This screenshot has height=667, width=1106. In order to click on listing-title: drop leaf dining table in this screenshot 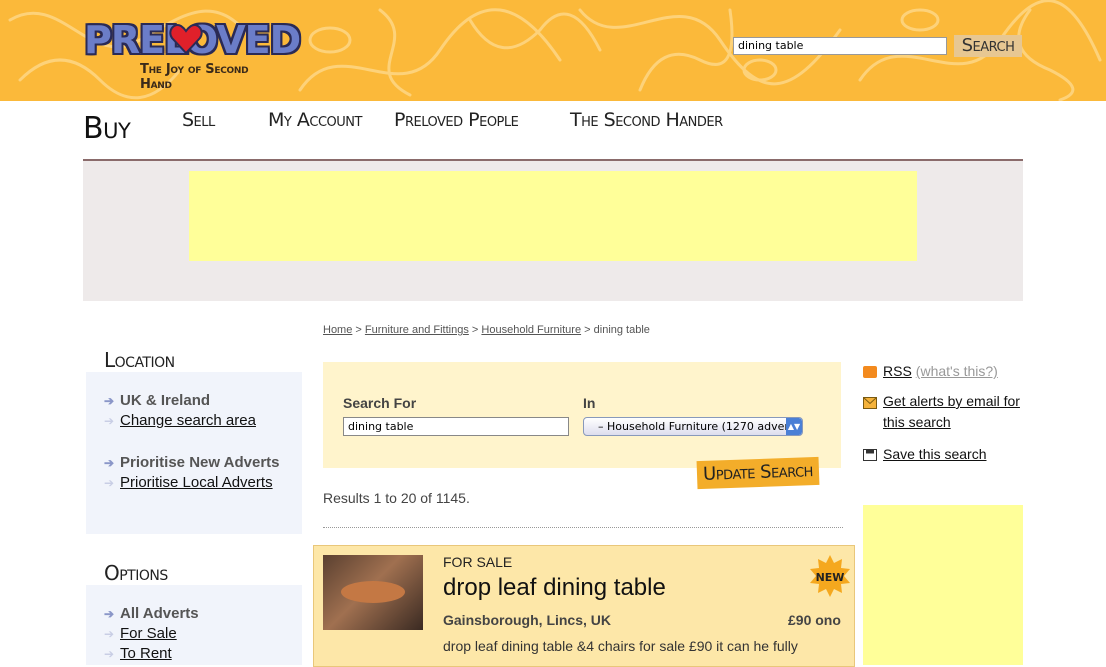, I will do `click(554, 588)`.